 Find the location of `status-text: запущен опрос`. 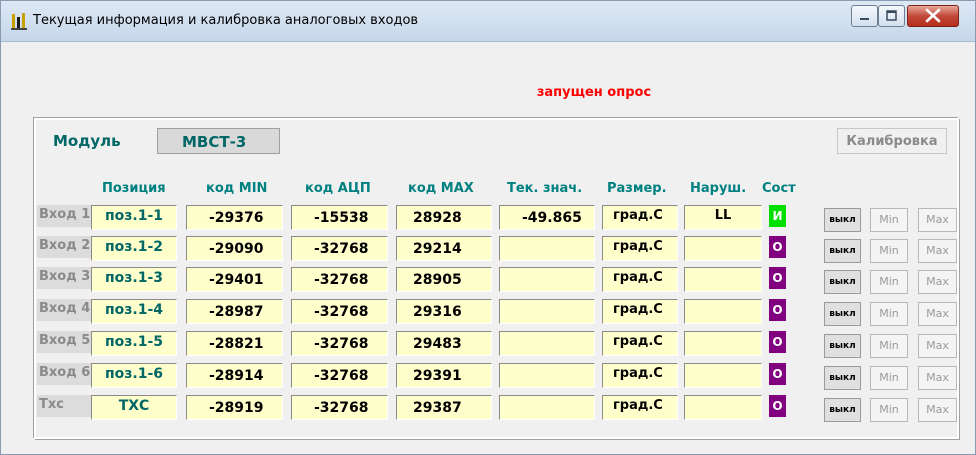

status-text: запущен опрос is located at coordinates (594, 92).